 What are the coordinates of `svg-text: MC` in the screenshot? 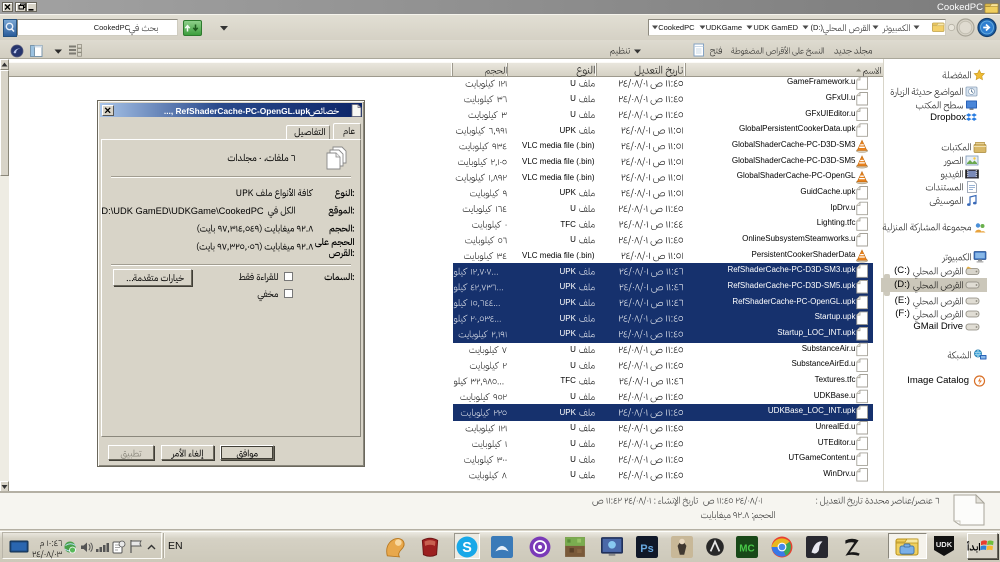 It's located at (746, 548).